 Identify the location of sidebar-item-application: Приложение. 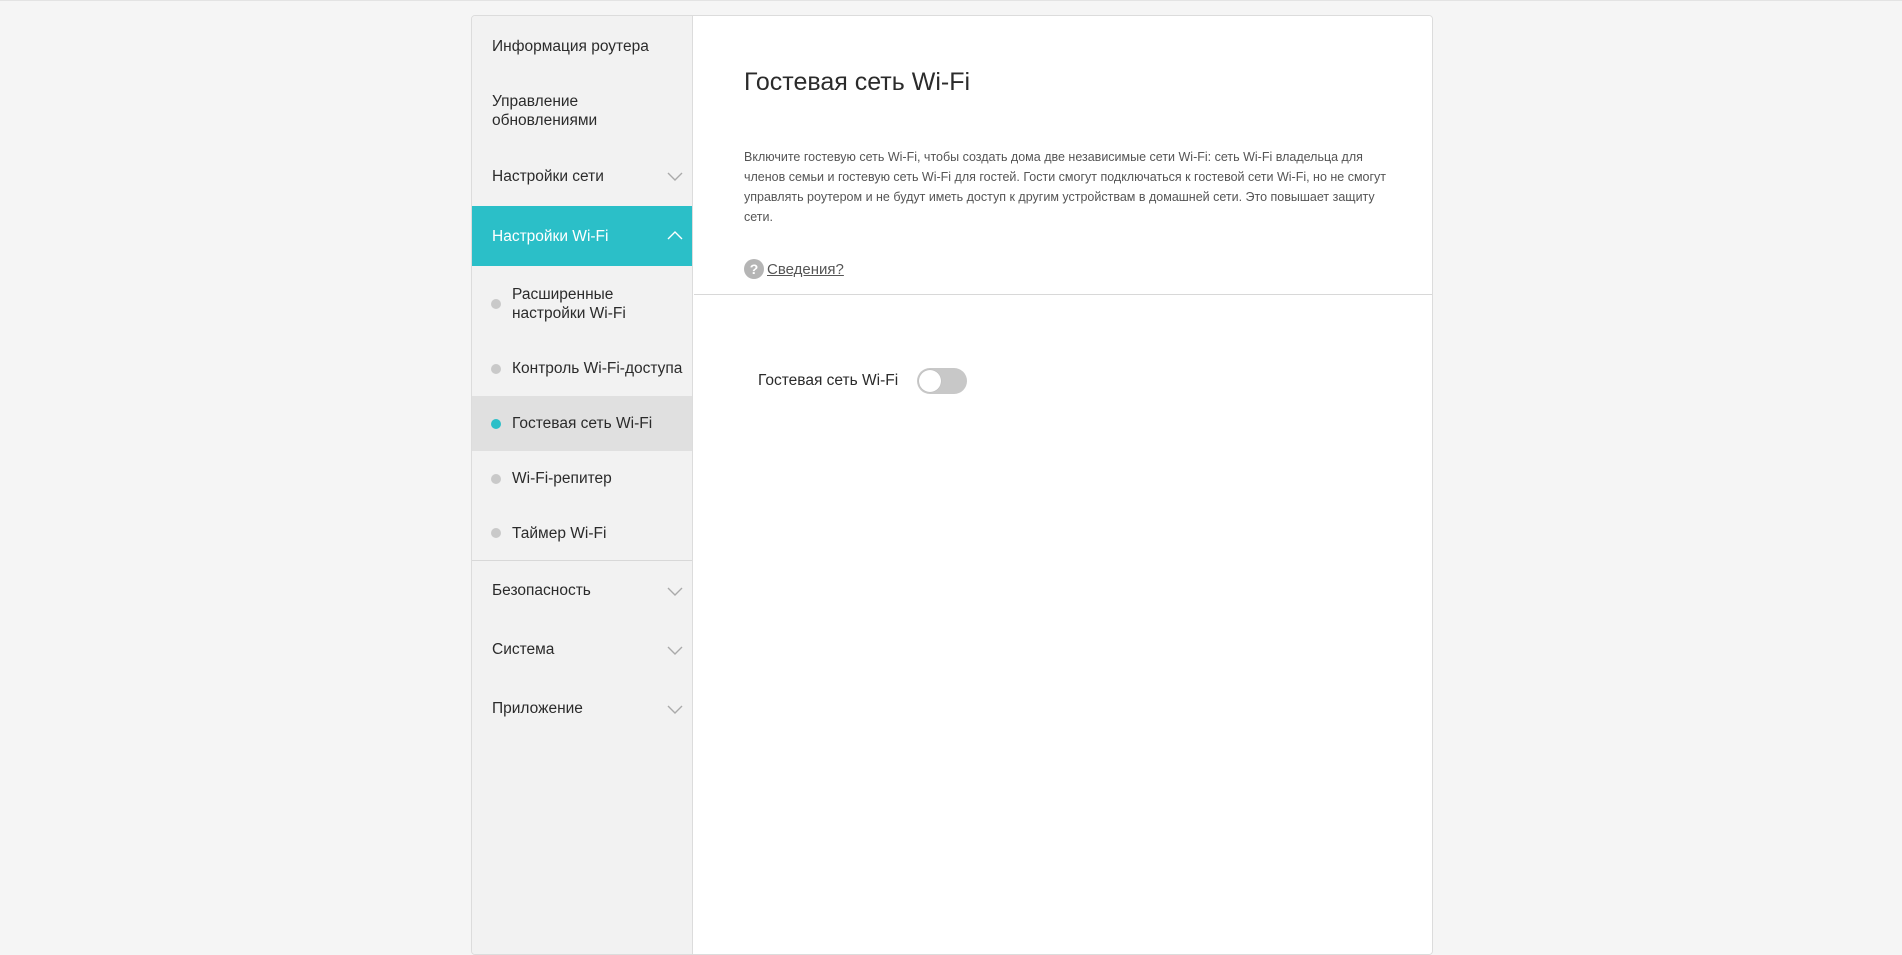
(582, 708).